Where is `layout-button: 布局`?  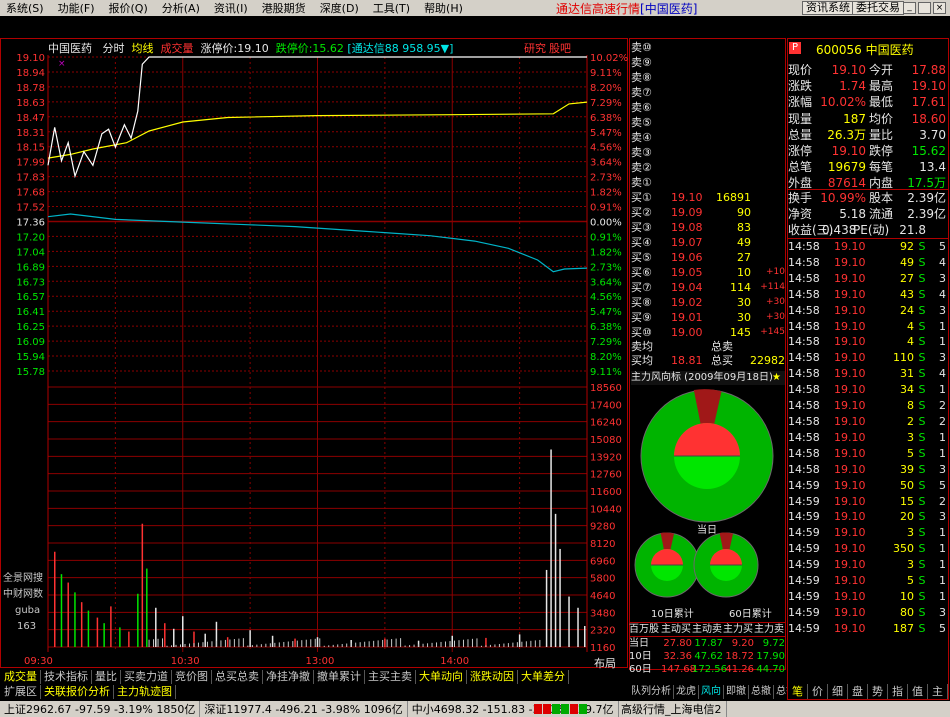 layout-button: 布局 is located at coordinates (605, 663).